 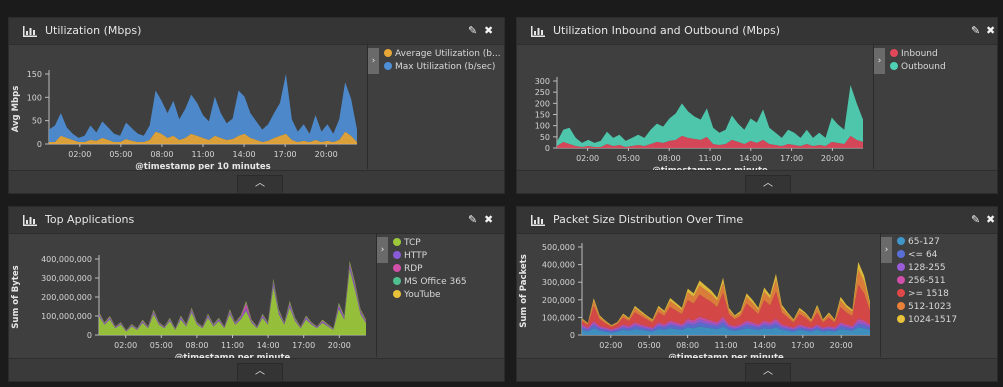 I want to click on legend-item: 256-511, so click(x=921, y=281).